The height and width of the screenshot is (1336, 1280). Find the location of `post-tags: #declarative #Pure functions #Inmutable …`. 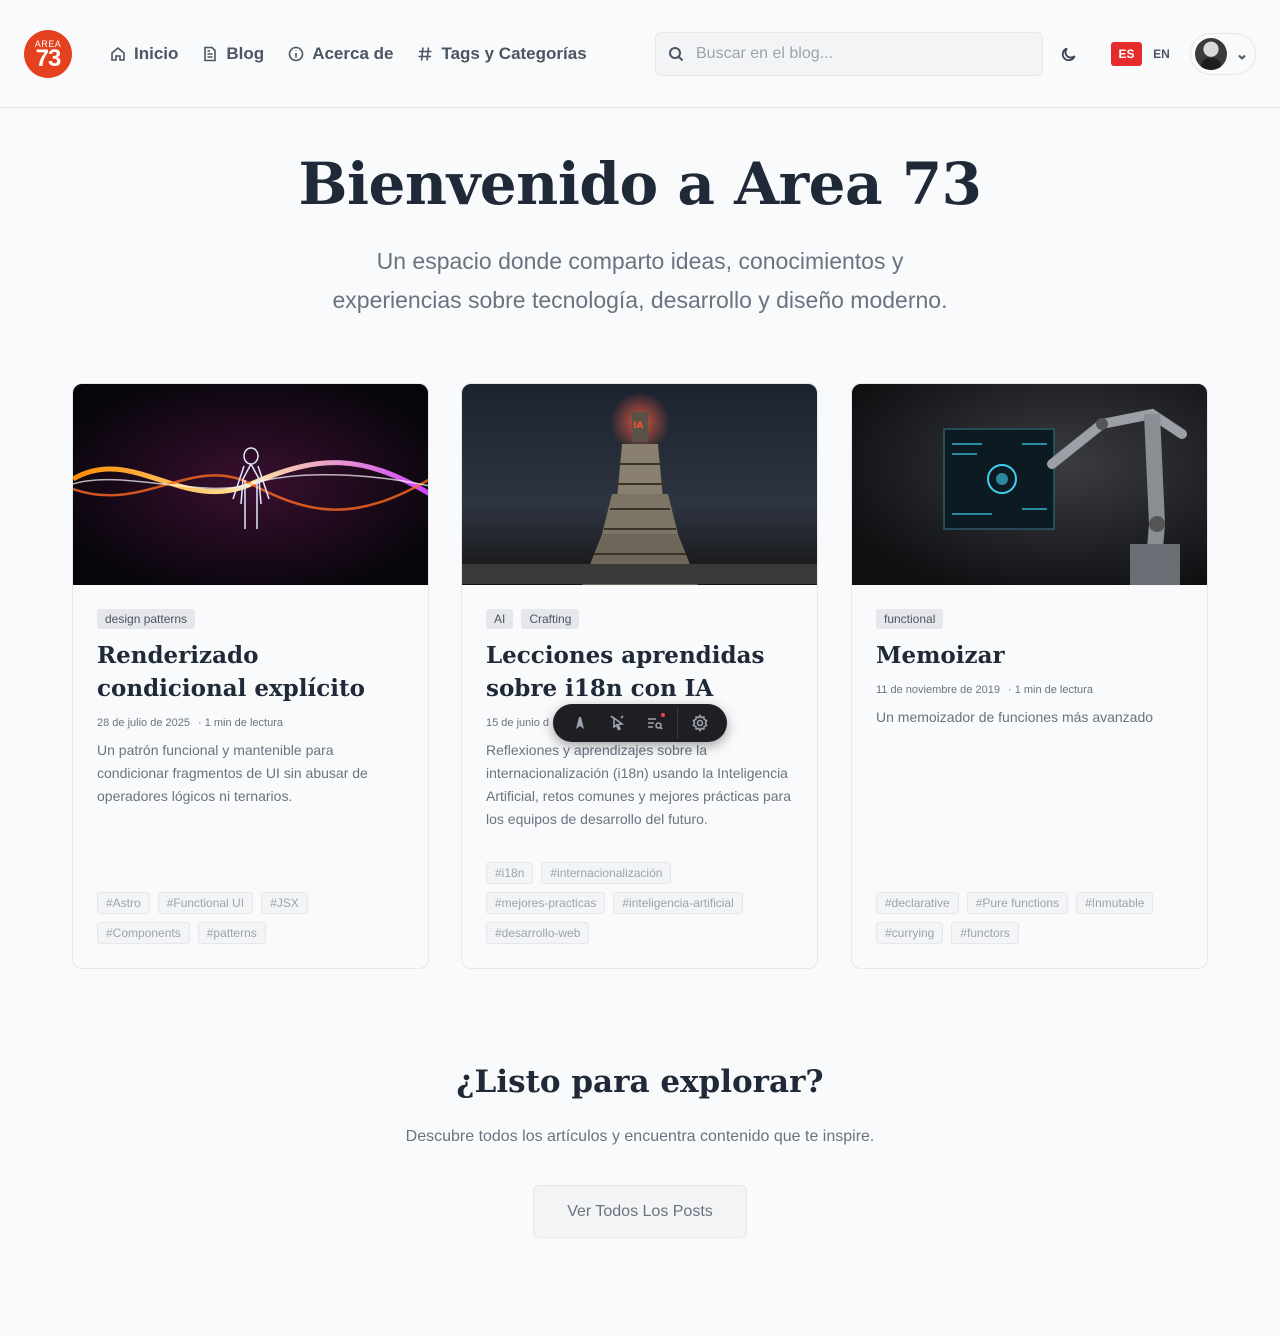

post-tags: #declarative #Pure functions #Inmutable … is located at coordinates (1029, 918).